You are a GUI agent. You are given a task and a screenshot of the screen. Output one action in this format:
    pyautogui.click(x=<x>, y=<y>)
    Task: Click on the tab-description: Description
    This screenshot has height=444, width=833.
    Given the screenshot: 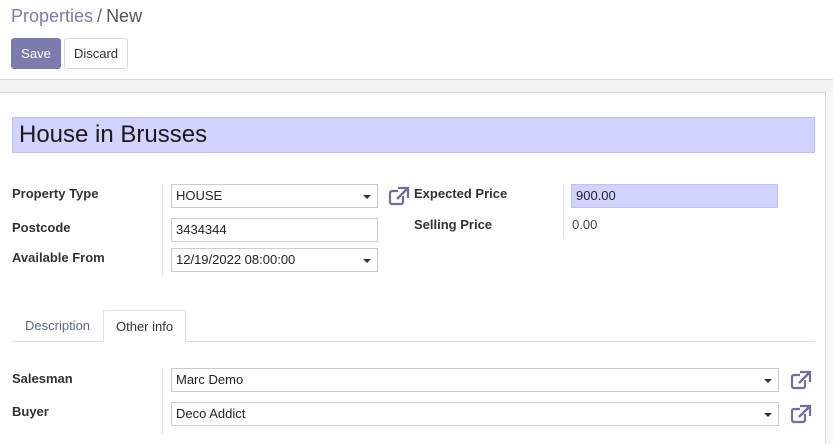 What is the action you would take?
    pyautogui.click(x=57, y=326)
    